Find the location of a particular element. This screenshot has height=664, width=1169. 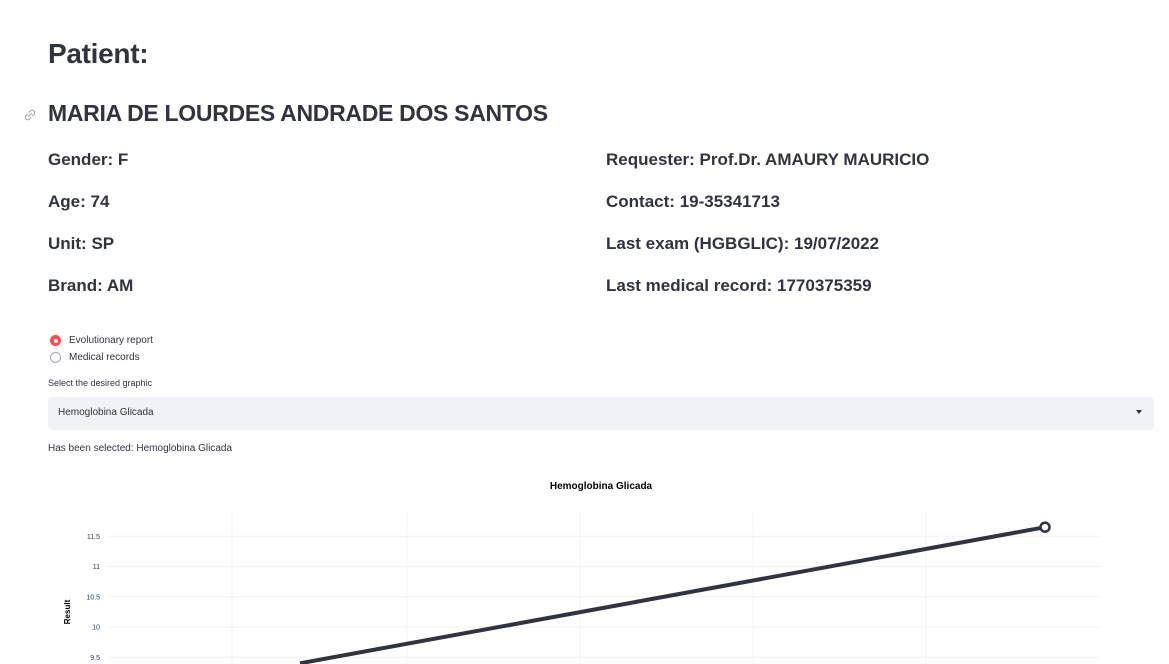

gender-info: Gender: F is located at coordinates (88, 160).